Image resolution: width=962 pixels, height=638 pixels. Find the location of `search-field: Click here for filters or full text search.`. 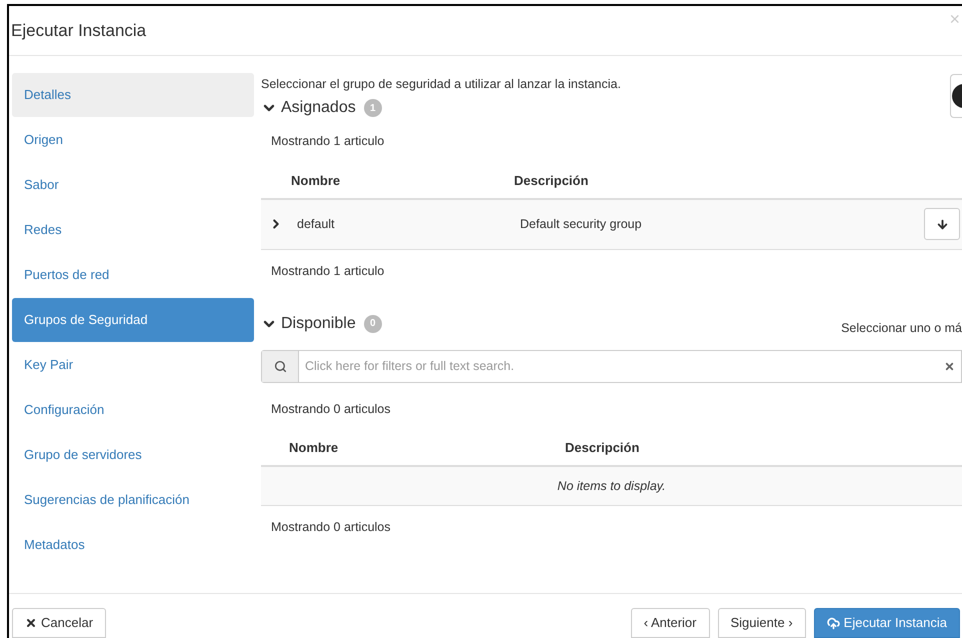

search-field: Click here for filters or full text search. is located at coordinates (611, 367).